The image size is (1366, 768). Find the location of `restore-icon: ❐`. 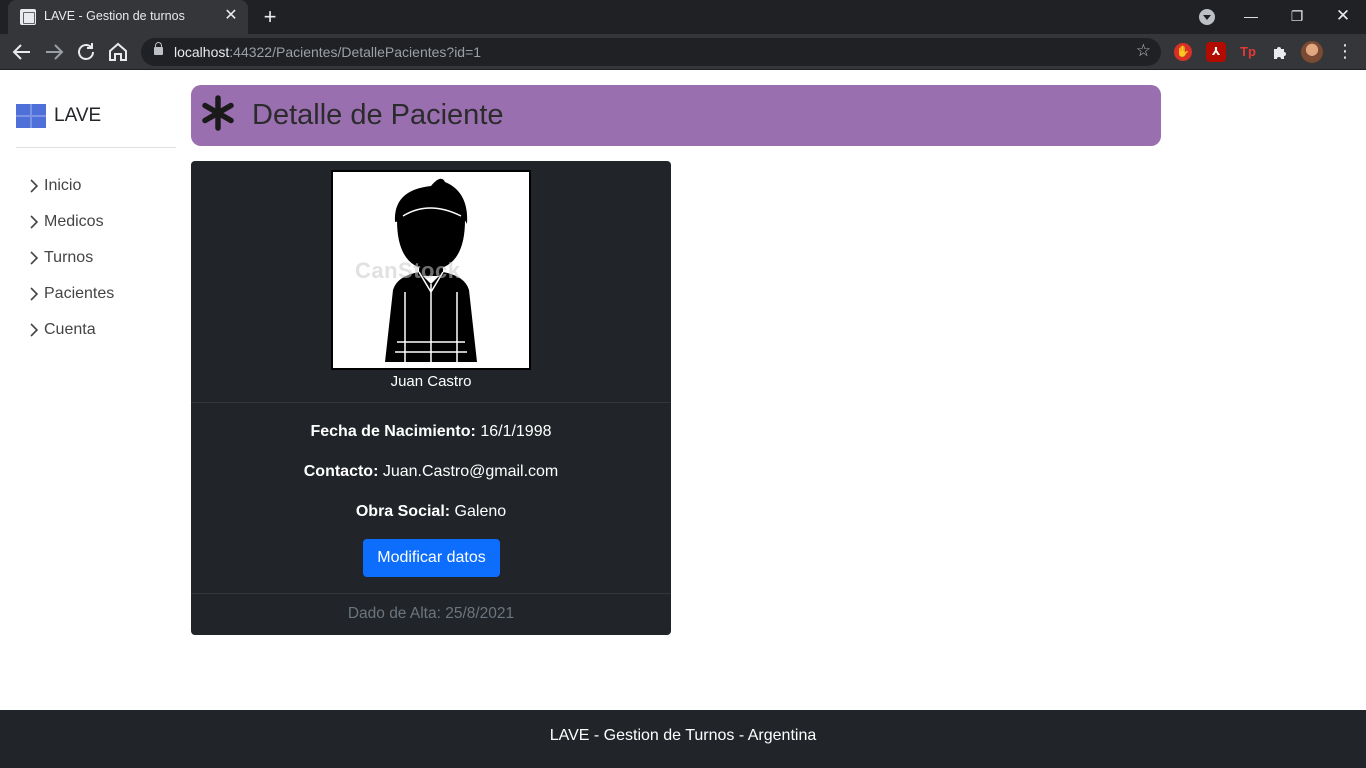

restore-icon: ❐ is located at coordinates (1297, 17).